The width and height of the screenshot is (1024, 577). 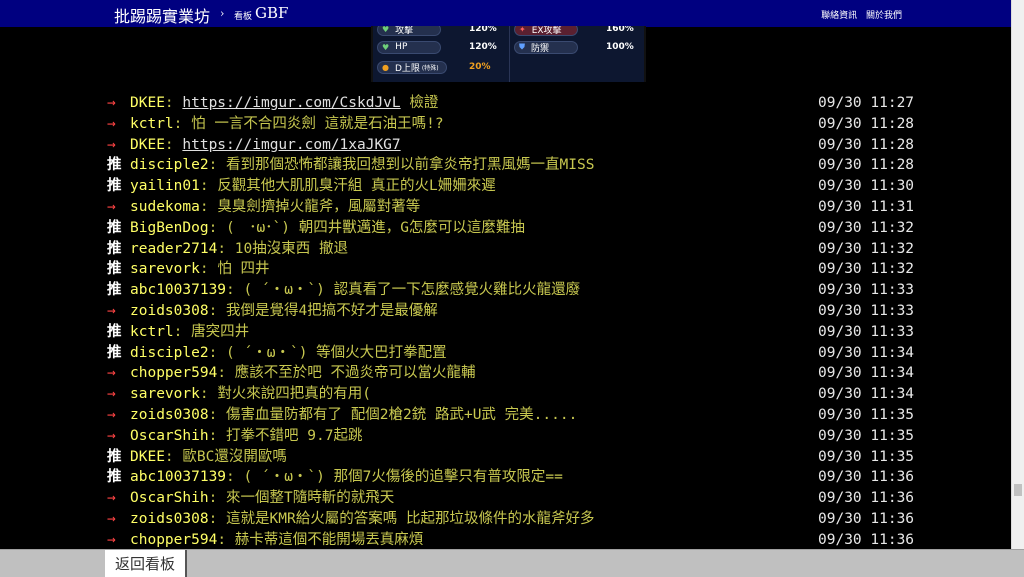 I want to click on push-content: 歐BC還沒開歐嗎, so click(x=234, y=456).